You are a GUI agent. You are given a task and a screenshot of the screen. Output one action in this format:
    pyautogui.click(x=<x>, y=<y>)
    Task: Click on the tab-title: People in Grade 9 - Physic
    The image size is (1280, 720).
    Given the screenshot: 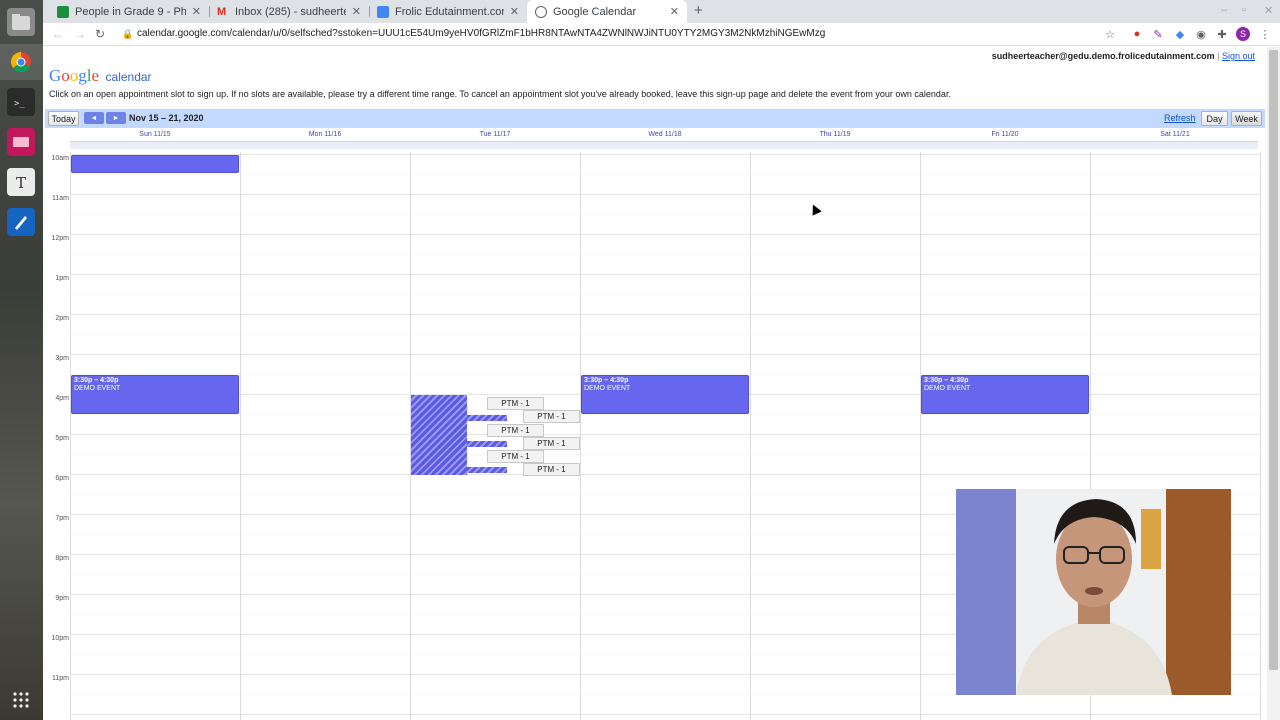 What is the action you would take?
    pyautogui.click(x=130, y=11)
    